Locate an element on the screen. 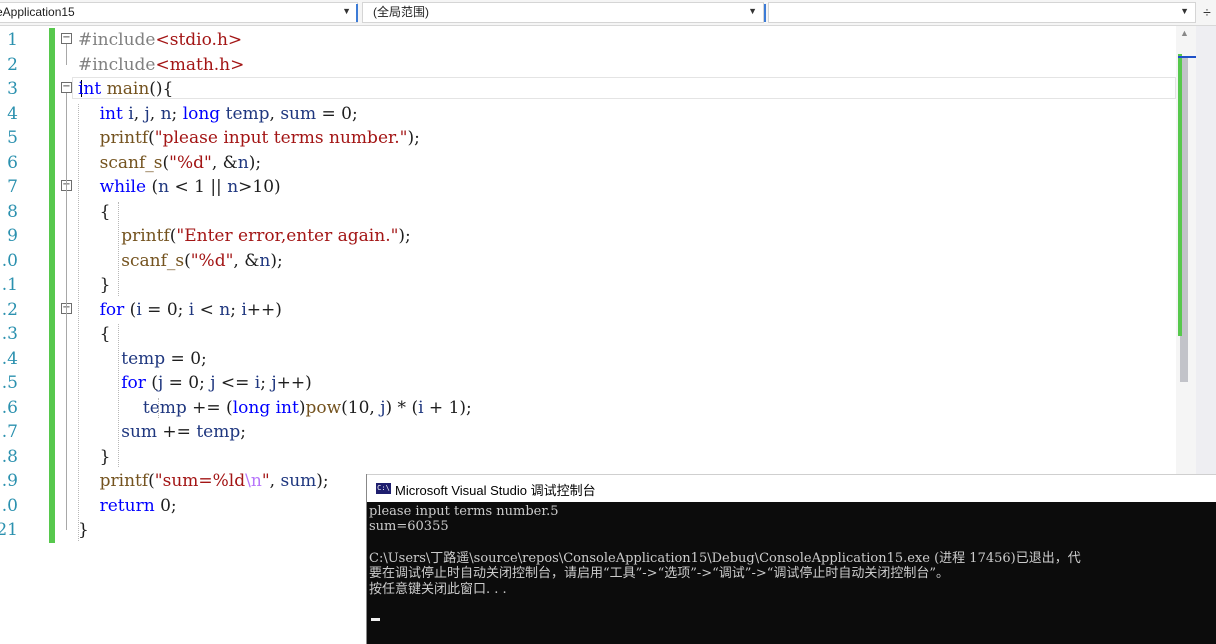  member-dropdown: ▼ is located at coordinates (982, 12).